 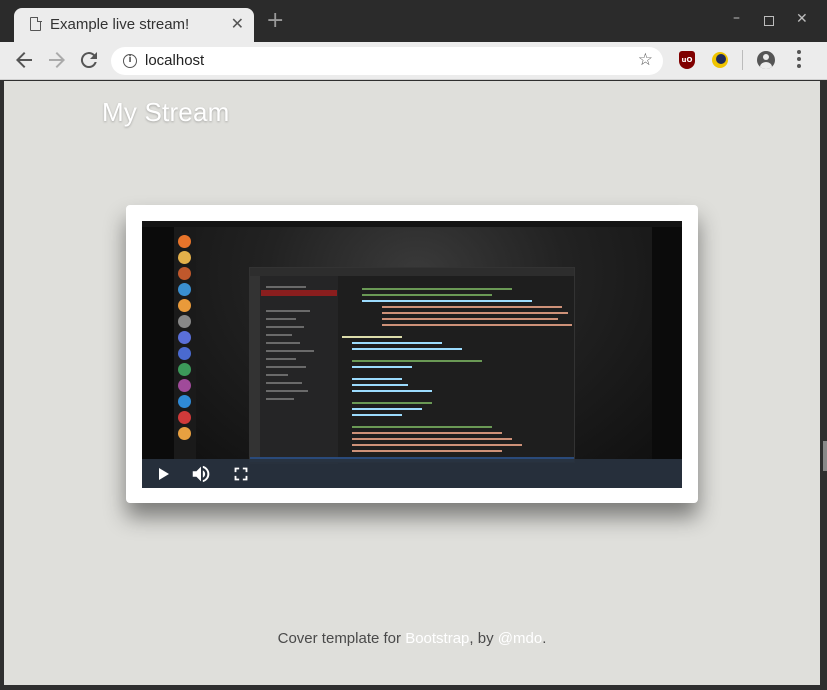 I want to click on info-icon: i, so click(x=130, y=61).